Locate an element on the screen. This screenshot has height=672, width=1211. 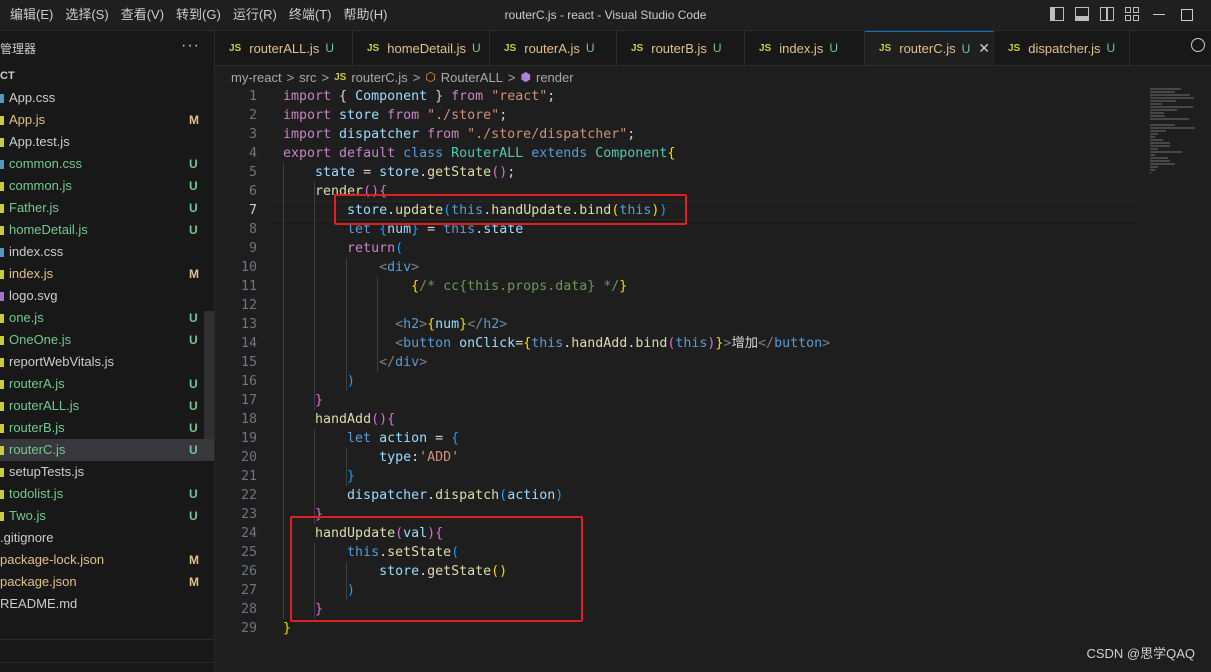
file-name: routerC.js is located at coordinates (37, 449).